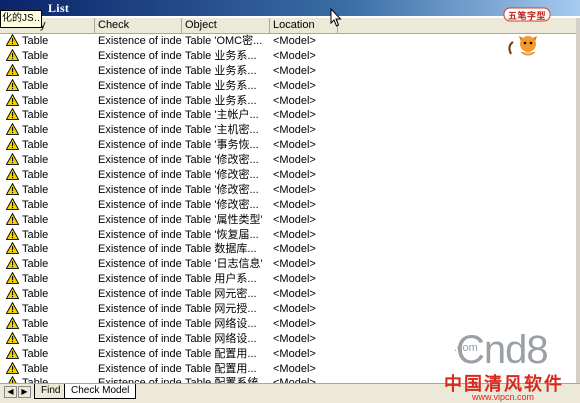 This screenshot has height=403, width=580. What do you see at coordinates (10, 392) in the screenshot?
I see `arrow-left-icon: ◀` at bounding box center [10, 392].